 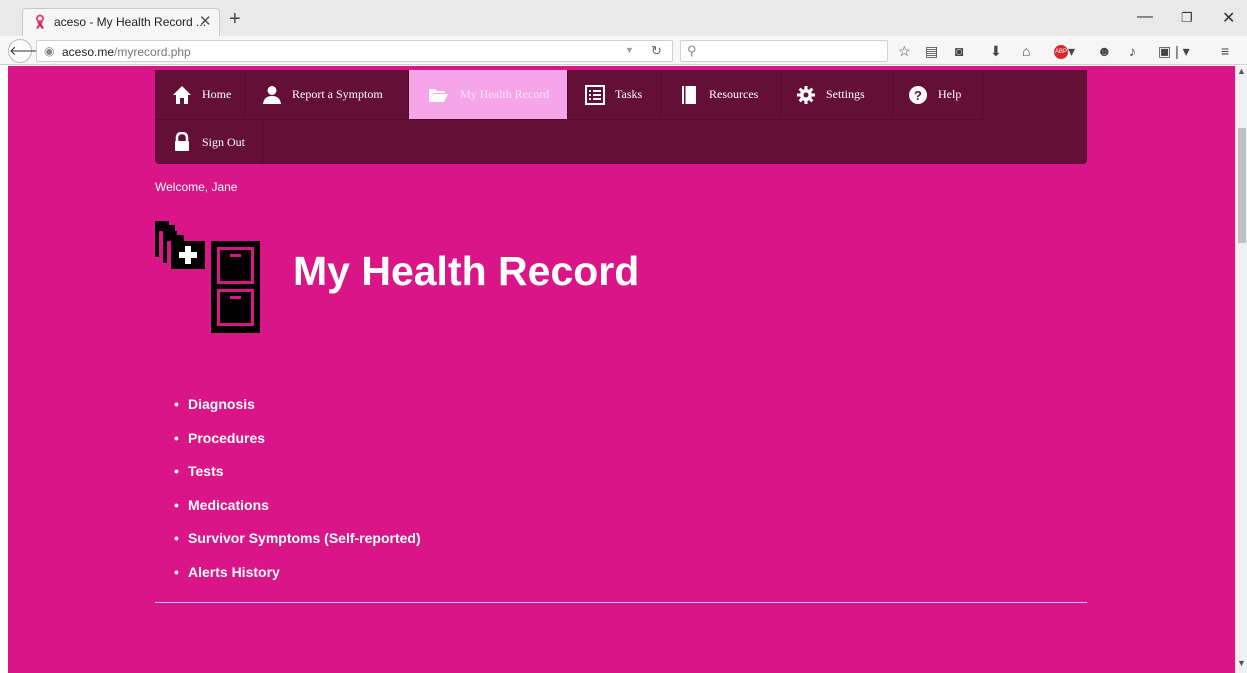 I want to click on share-icon: ♪, so click(x=1132, y=51).